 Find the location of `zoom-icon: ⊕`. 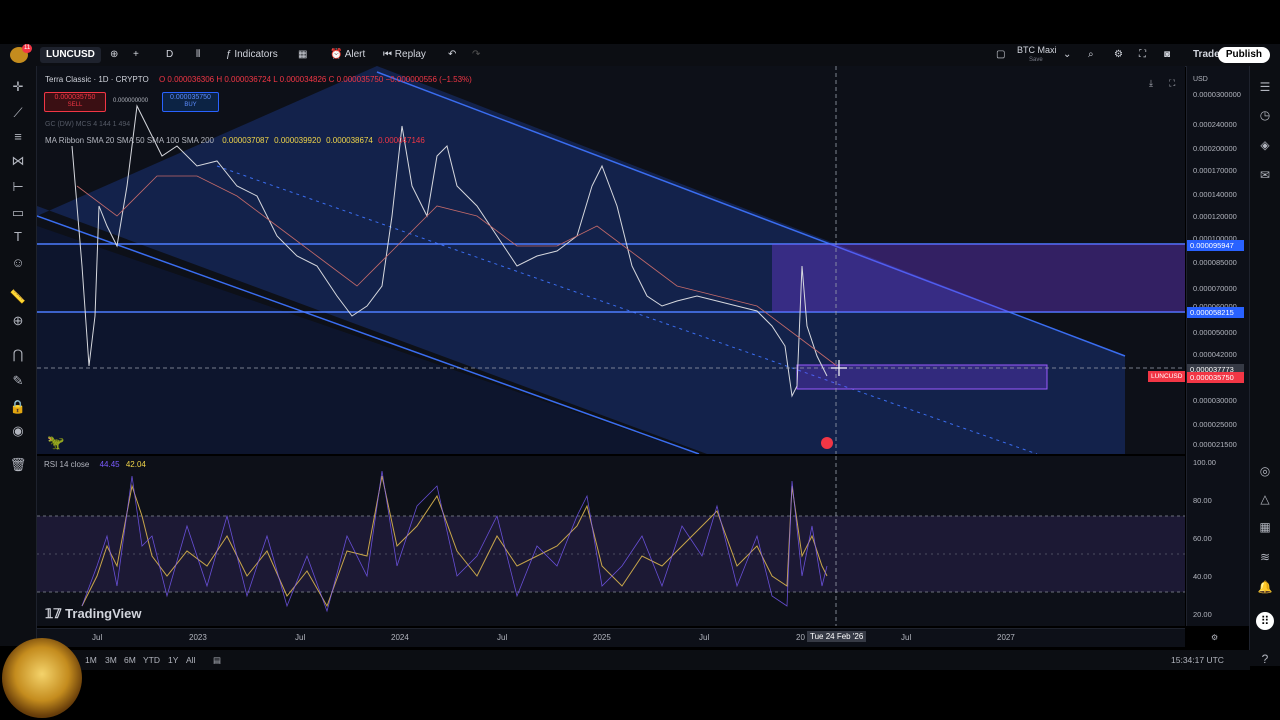

zoom-icon: ⊕ is located at coordinates (18, 321).